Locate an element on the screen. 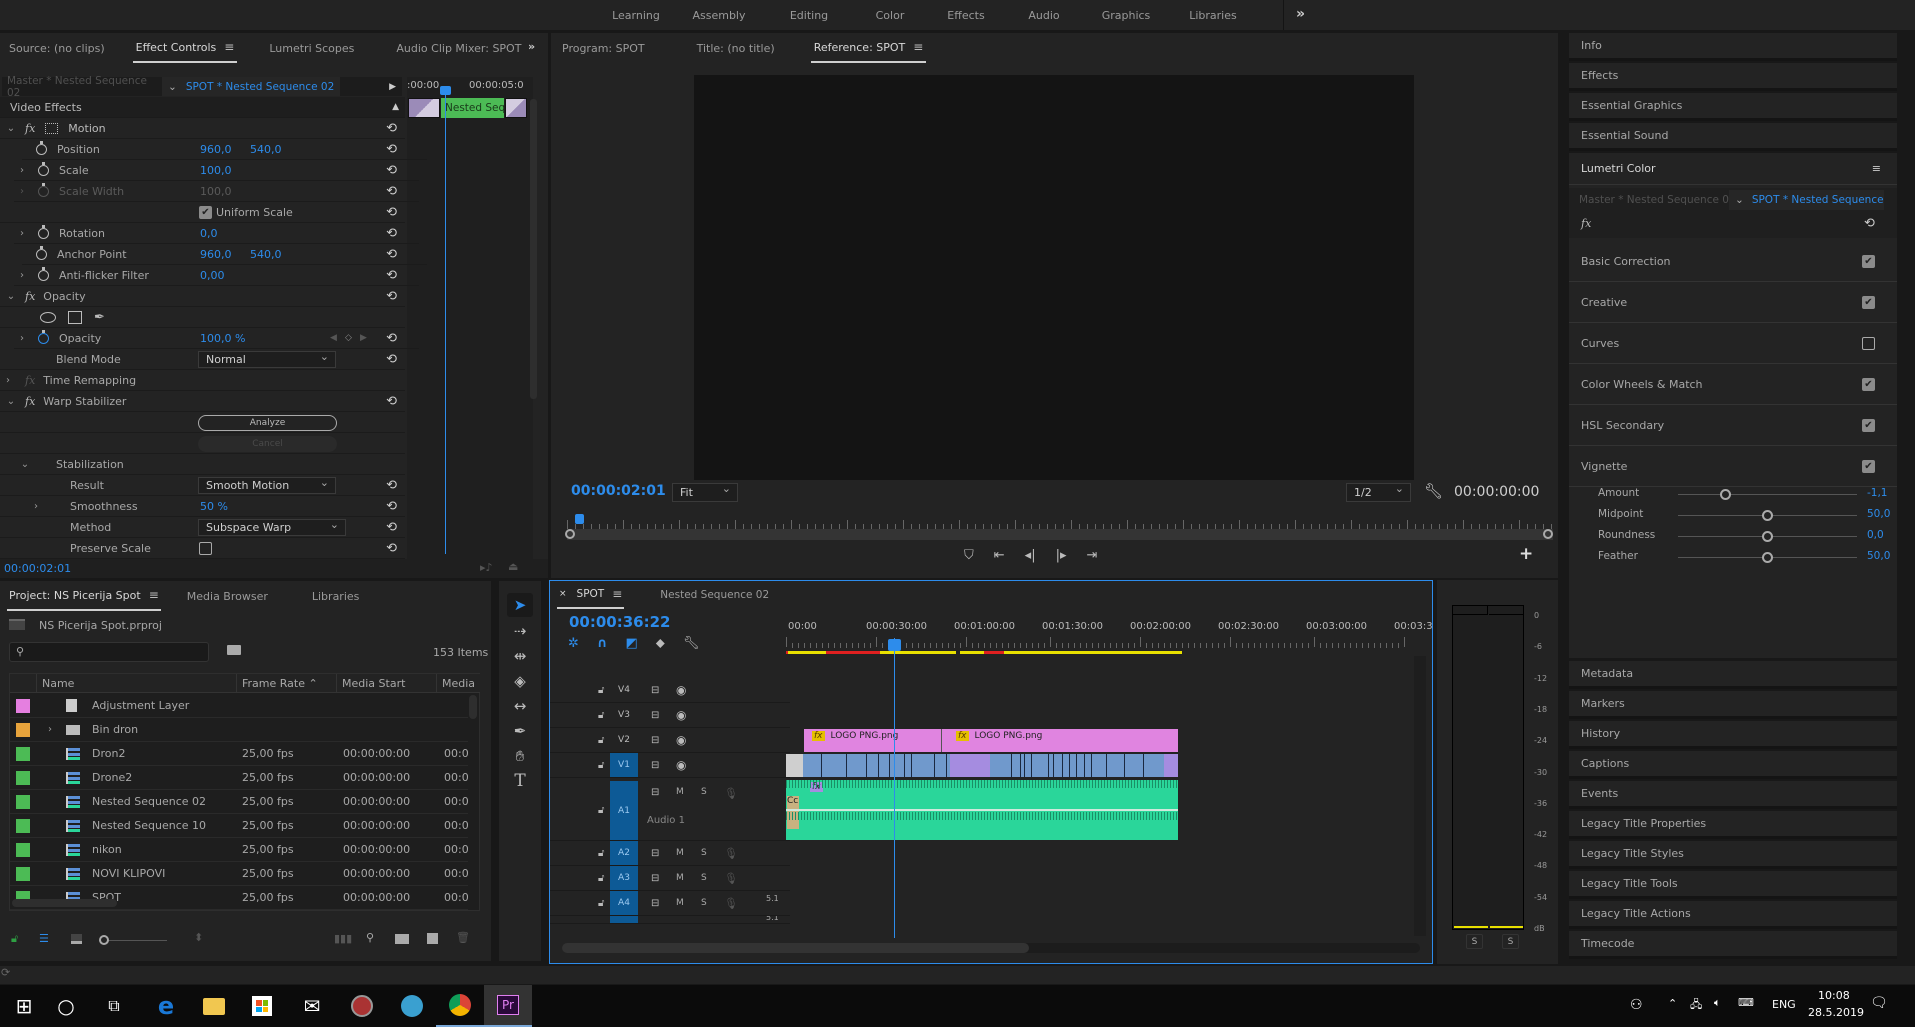 Image resolution: width=1915 pixels, height=1027 pixels. snap-magnet-icon: ∩ is located at coordinates (602, 643).